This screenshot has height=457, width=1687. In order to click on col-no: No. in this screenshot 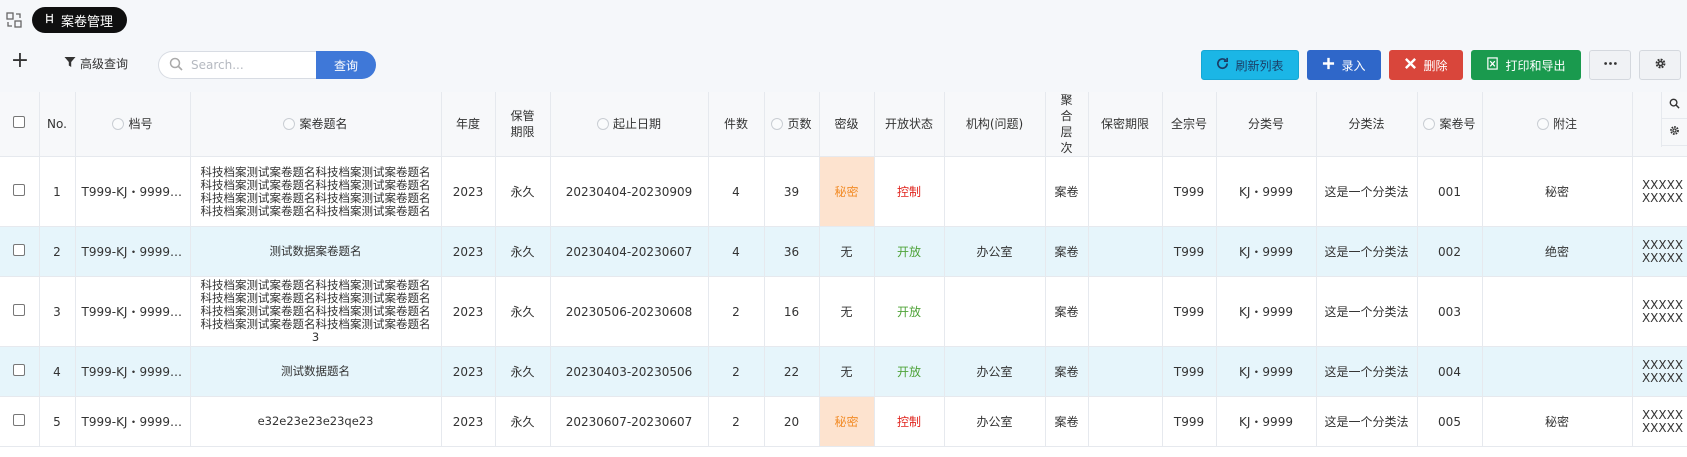, I will do `click(57, 124)`.